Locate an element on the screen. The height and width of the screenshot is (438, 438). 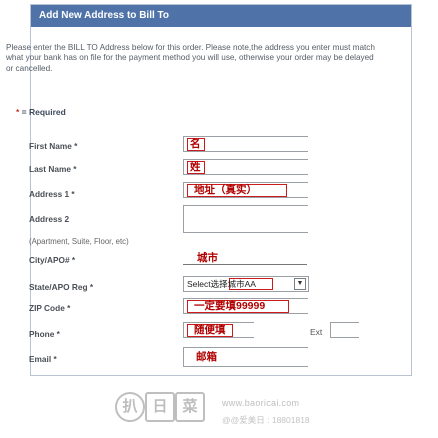
required-note: * = Required is located at coordinates (41, 112).